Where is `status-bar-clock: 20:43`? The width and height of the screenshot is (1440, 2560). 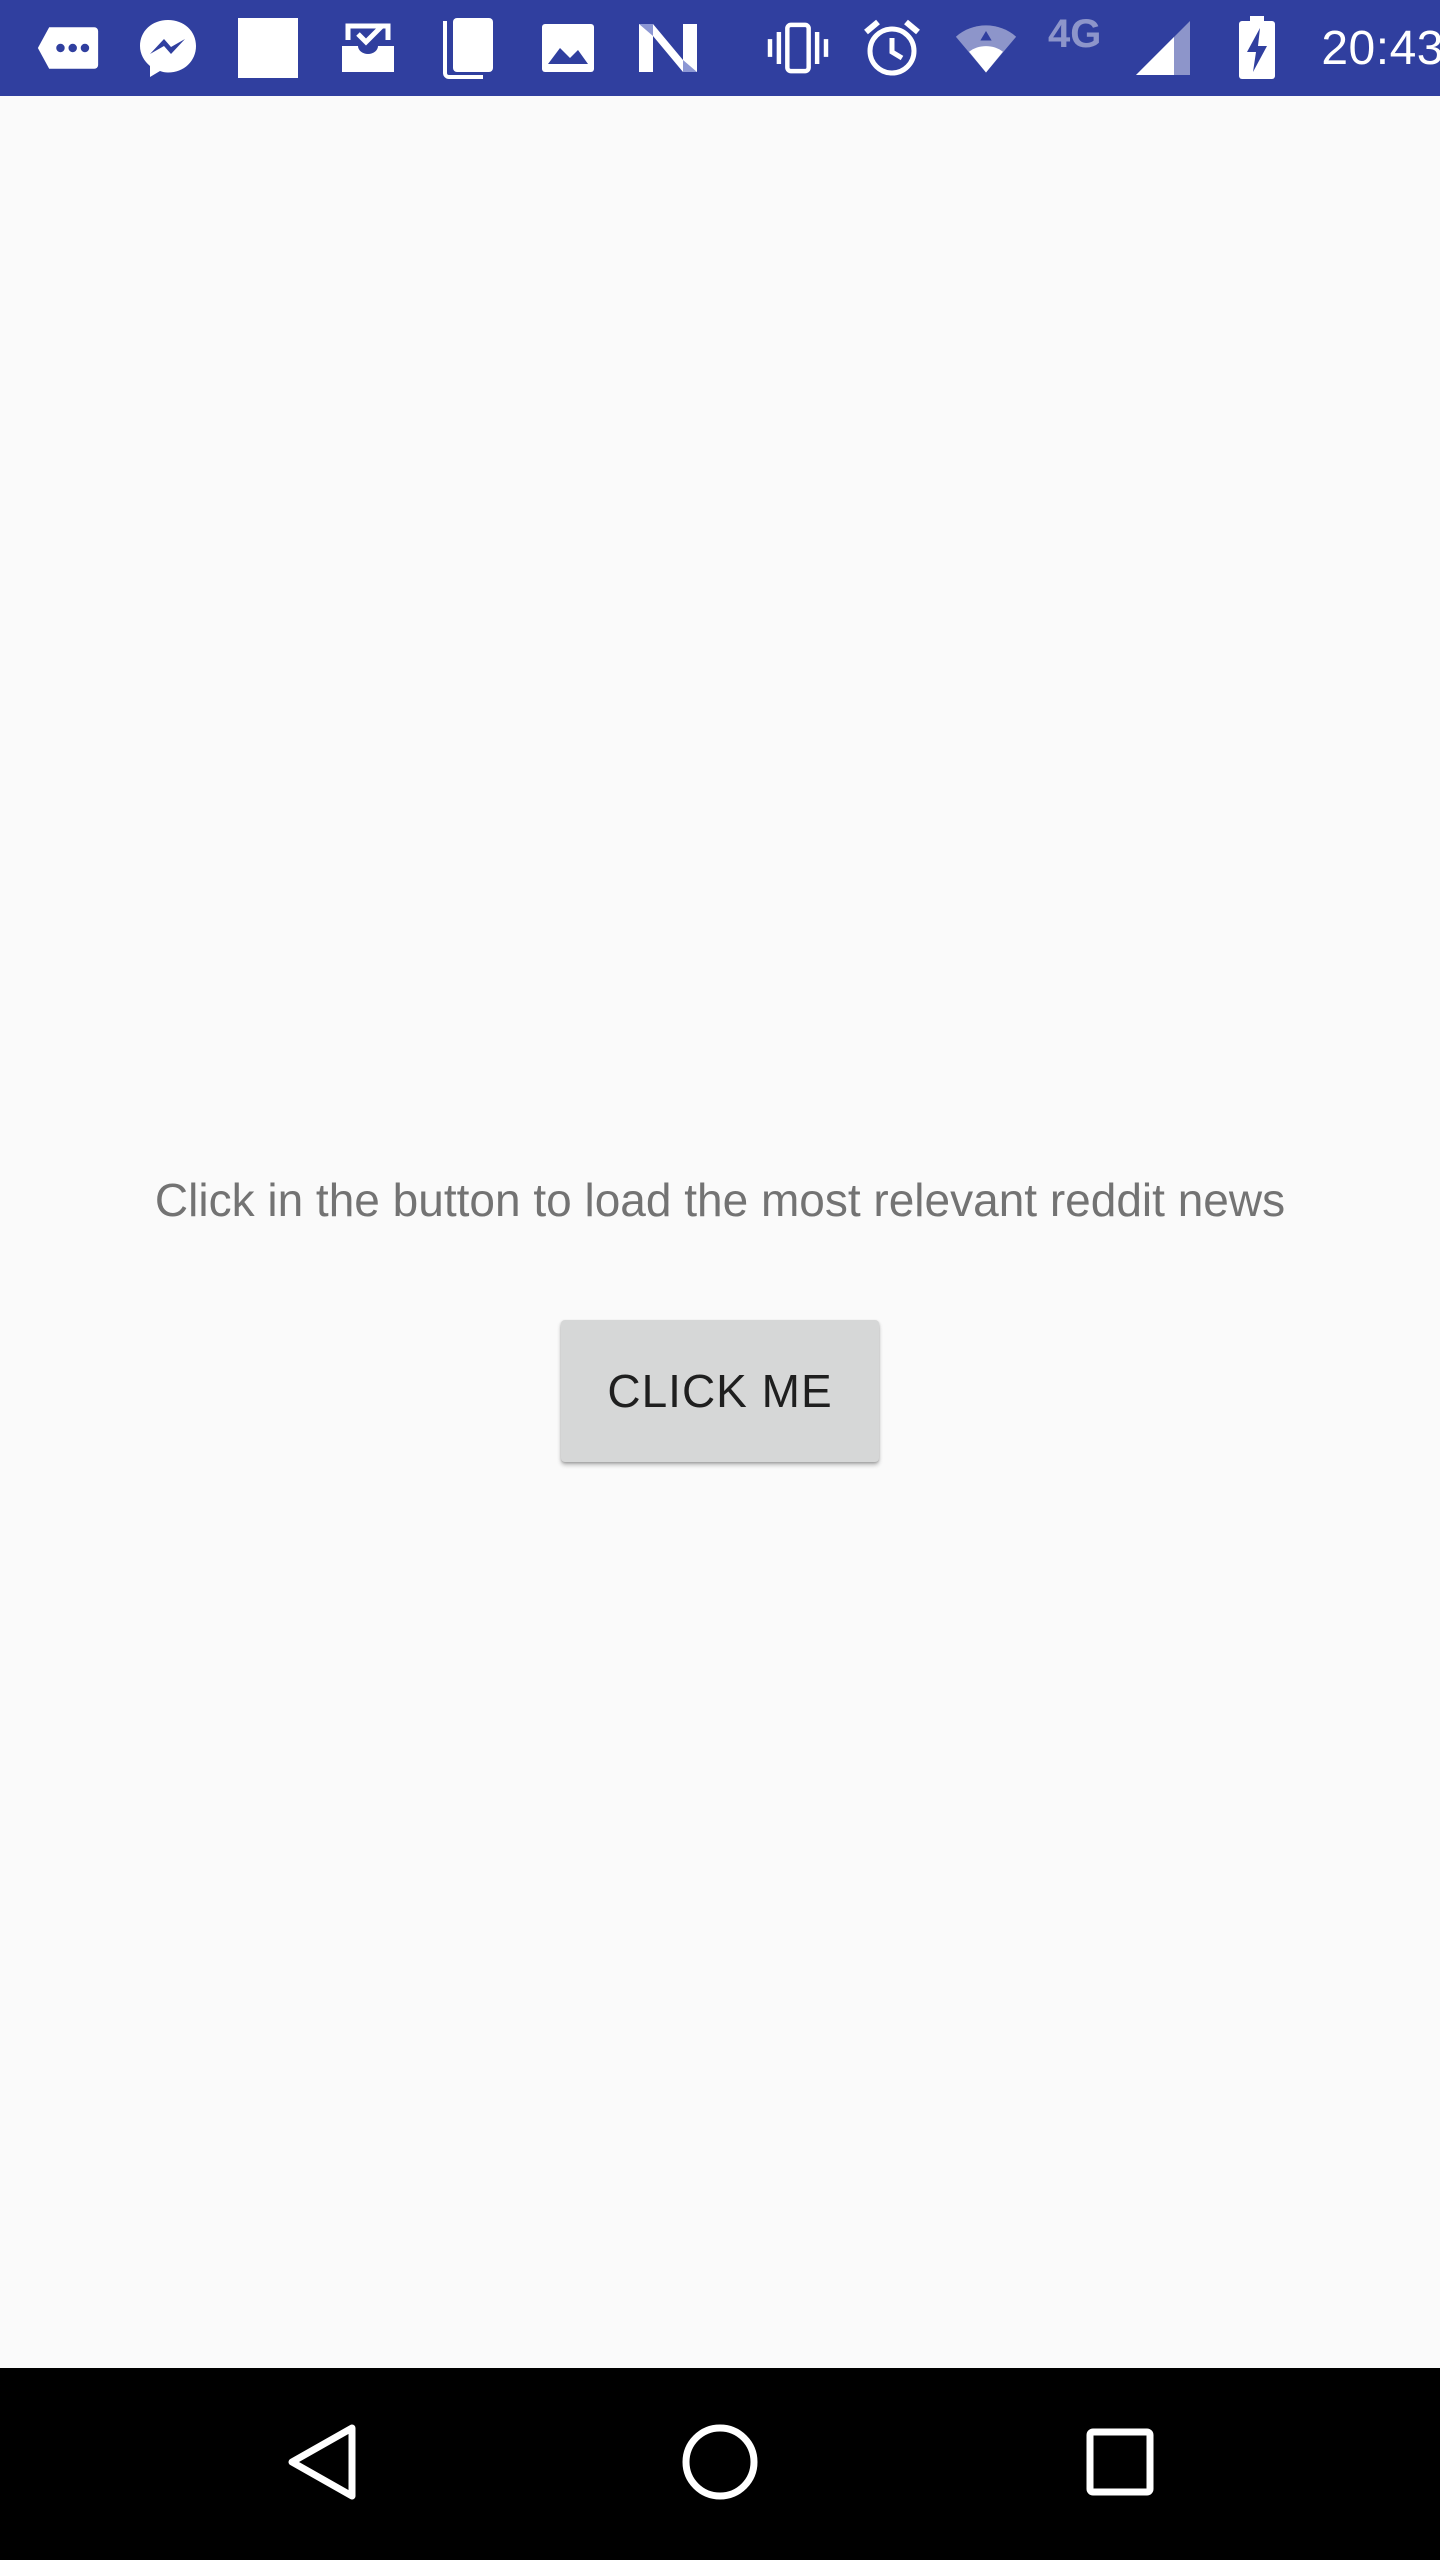
status-bar-clock: 20:43 is located at coordinates (1380, 48).